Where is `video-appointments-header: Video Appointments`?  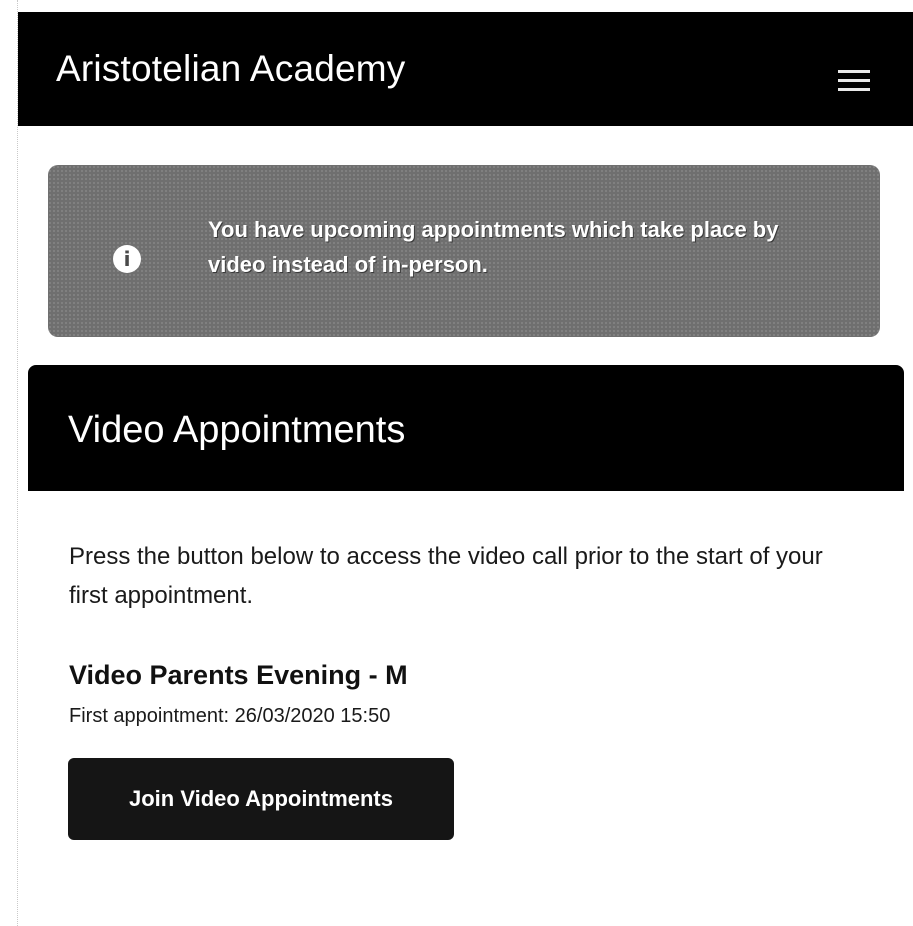
video-appointments-header: Video Appointments is located at coordinates (466, 428).